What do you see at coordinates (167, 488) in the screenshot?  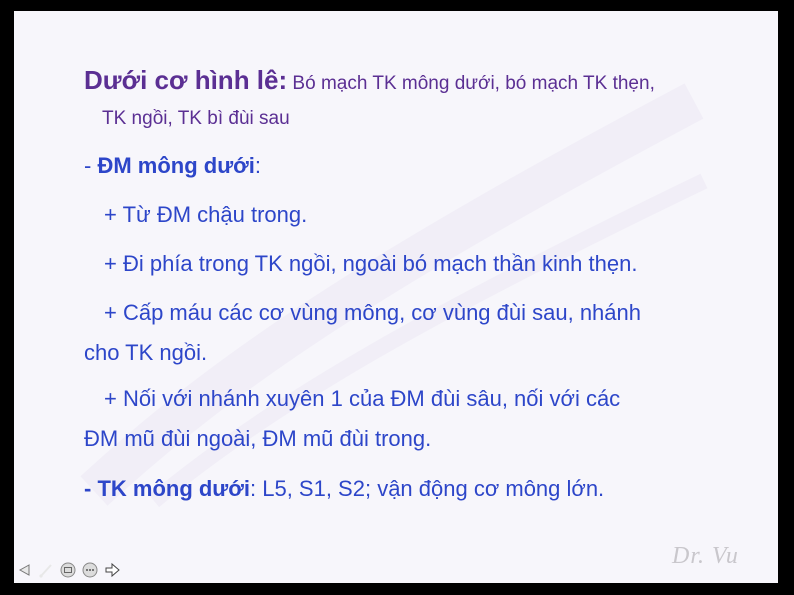 I see `nerve-label: - TK mông dưới` at bounding box center [167, 488].